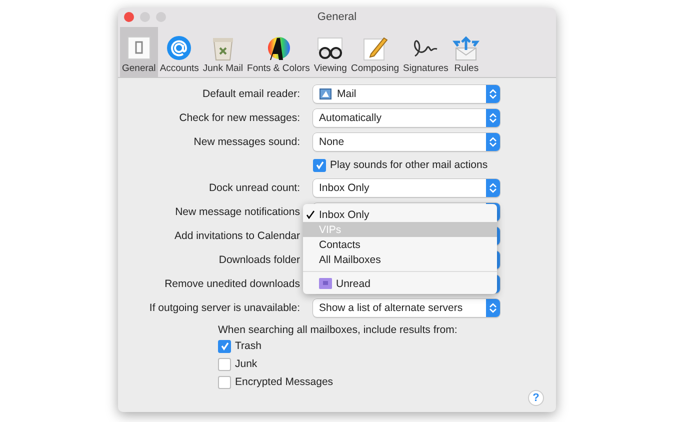 This screenshot has width=674, height=422. Describe the element at coordinates (425, 52) in the screenshot. I see `toolbar-tab: Signatures` at that location.